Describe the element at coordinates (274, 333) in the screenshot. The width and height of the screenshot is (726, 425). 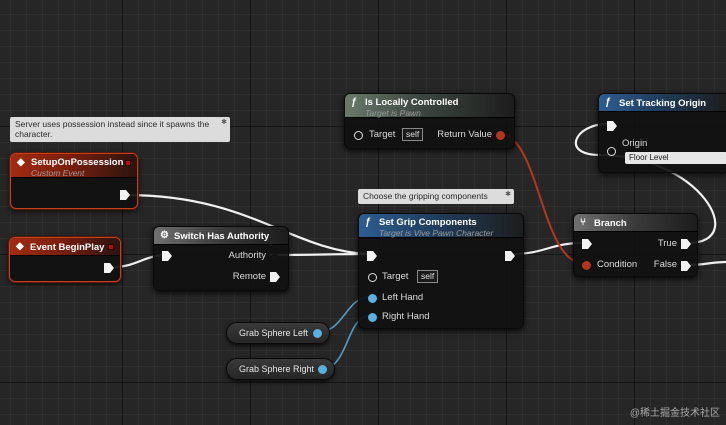
I see `var-label: Grab Sphere Left` at that location.